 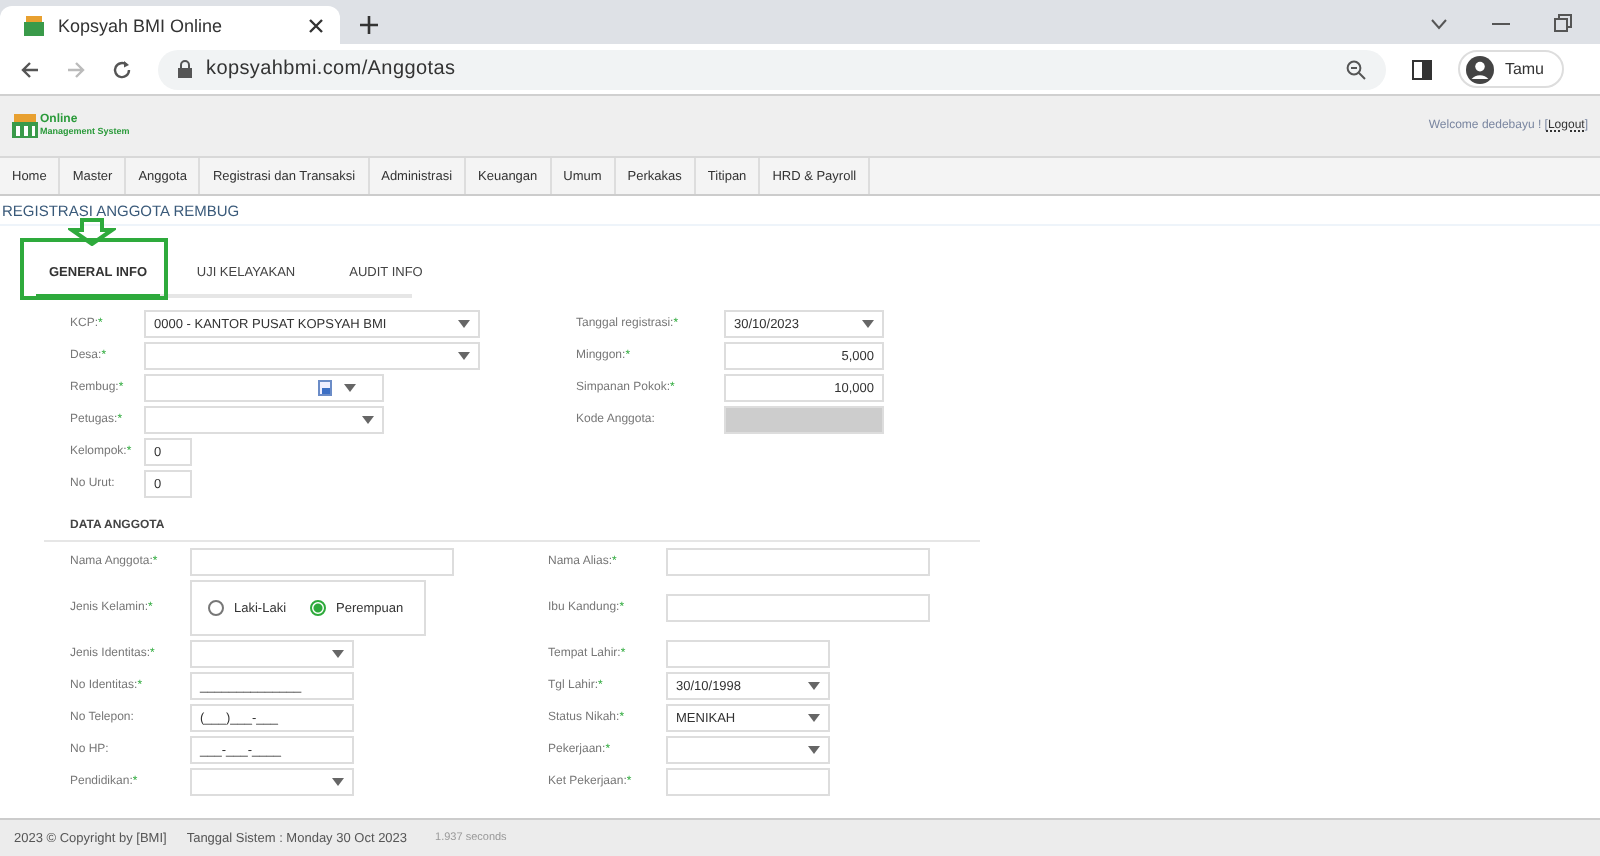 I want to click on logo-icon, so click(x=25, y=126).